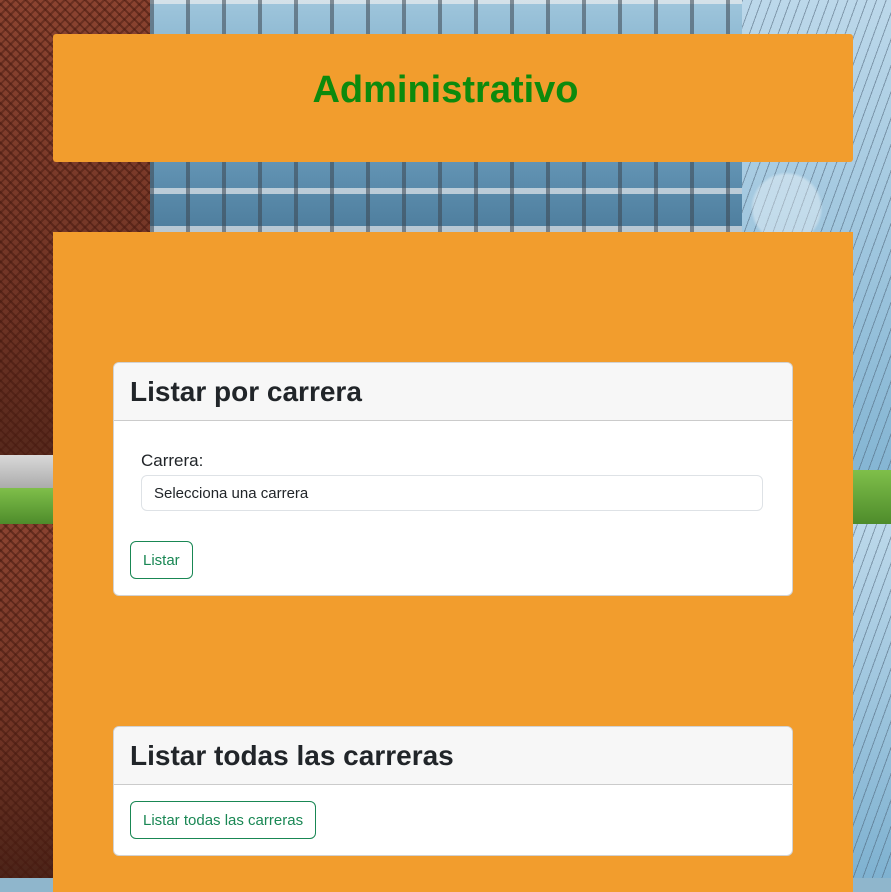 This screenshot has width=891, height=892. Describe the element at coordinates (453, 812) in the screenshot. I see `card-body: Listar todas las carreras` at that location.